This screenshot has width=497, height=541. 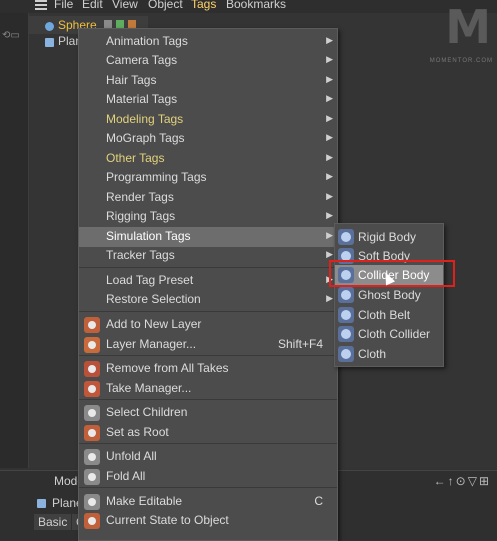 I want to click on menu-item-remove-from-all-takes: Remove from All Takes, so click(x=208, y=369).